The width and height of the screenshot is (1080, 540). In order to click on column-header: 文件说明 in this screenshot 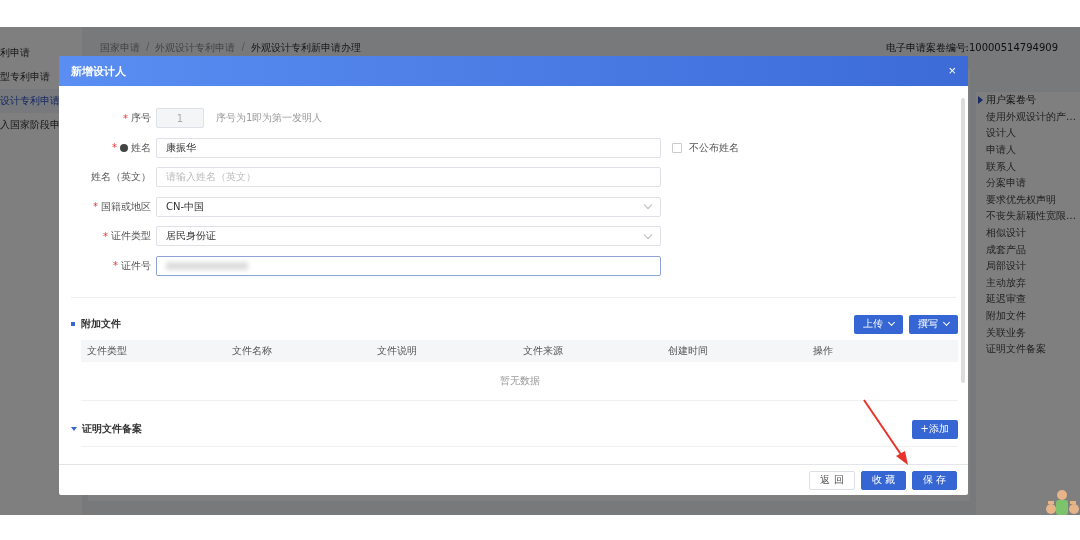, I will do `click(398, 351)`.